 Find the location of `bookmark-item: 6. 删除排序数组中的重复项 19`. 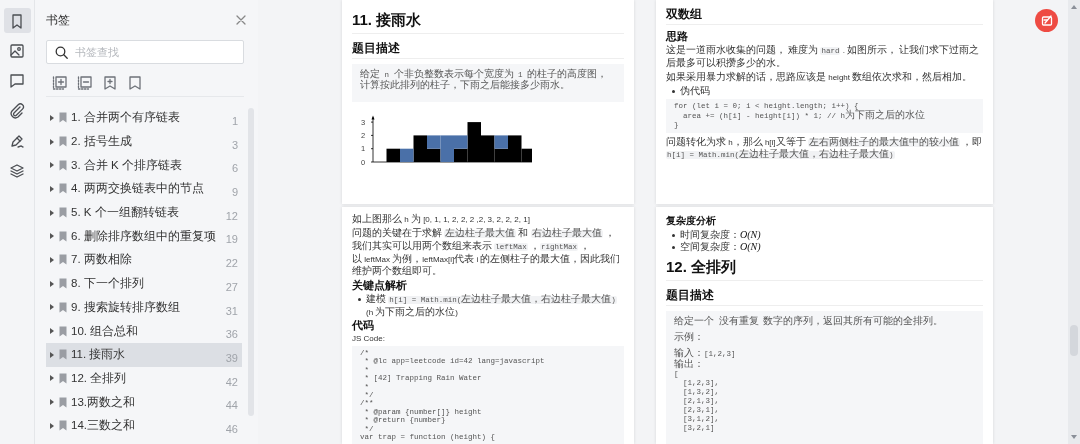

bookmark-item: 6. 删除排序数组中的重复项 19 is located at coordinates (144, 236).